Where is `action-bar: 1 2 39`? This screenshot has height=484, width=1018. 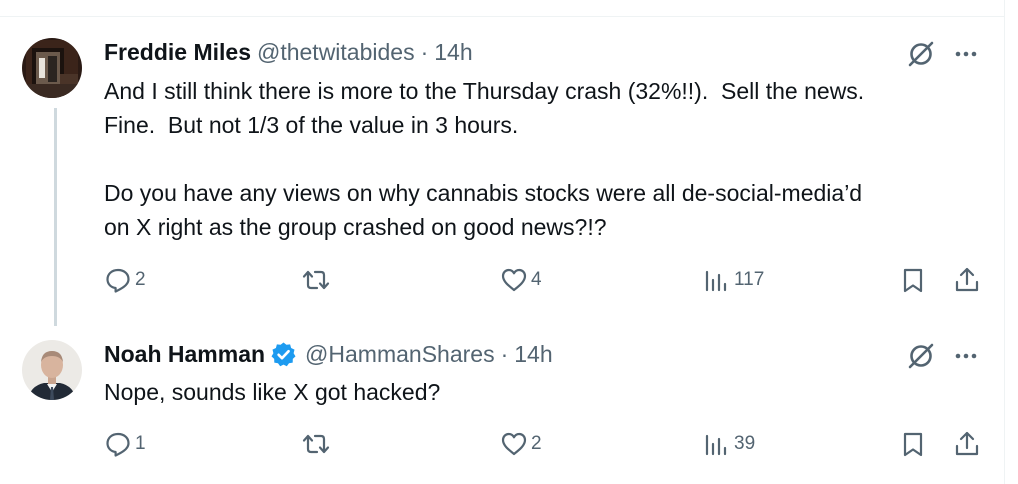
action-bar: 1 2 39 is located at coordinates (502, 446).